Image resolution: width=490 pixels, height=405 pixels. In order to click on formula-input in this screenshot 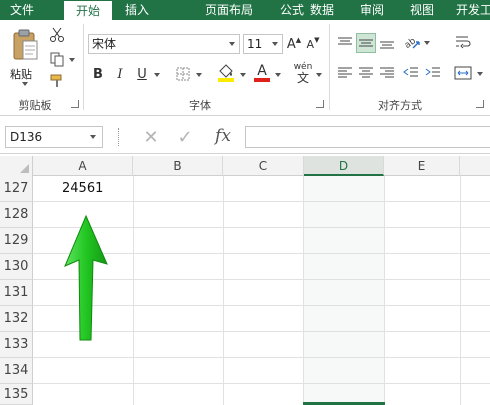, I will do `click(367, 137)`.